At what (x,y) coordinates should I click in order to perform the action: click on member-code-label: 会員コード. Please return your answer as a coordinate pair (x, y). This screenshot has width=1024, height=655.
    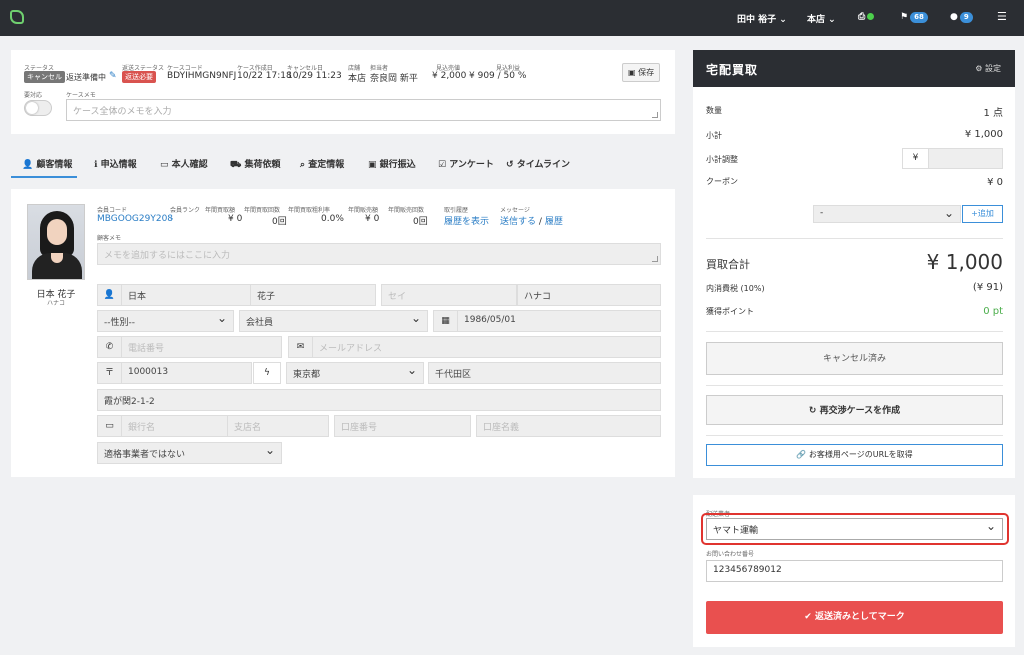
    Looking at the image, I should click on (112, 210).